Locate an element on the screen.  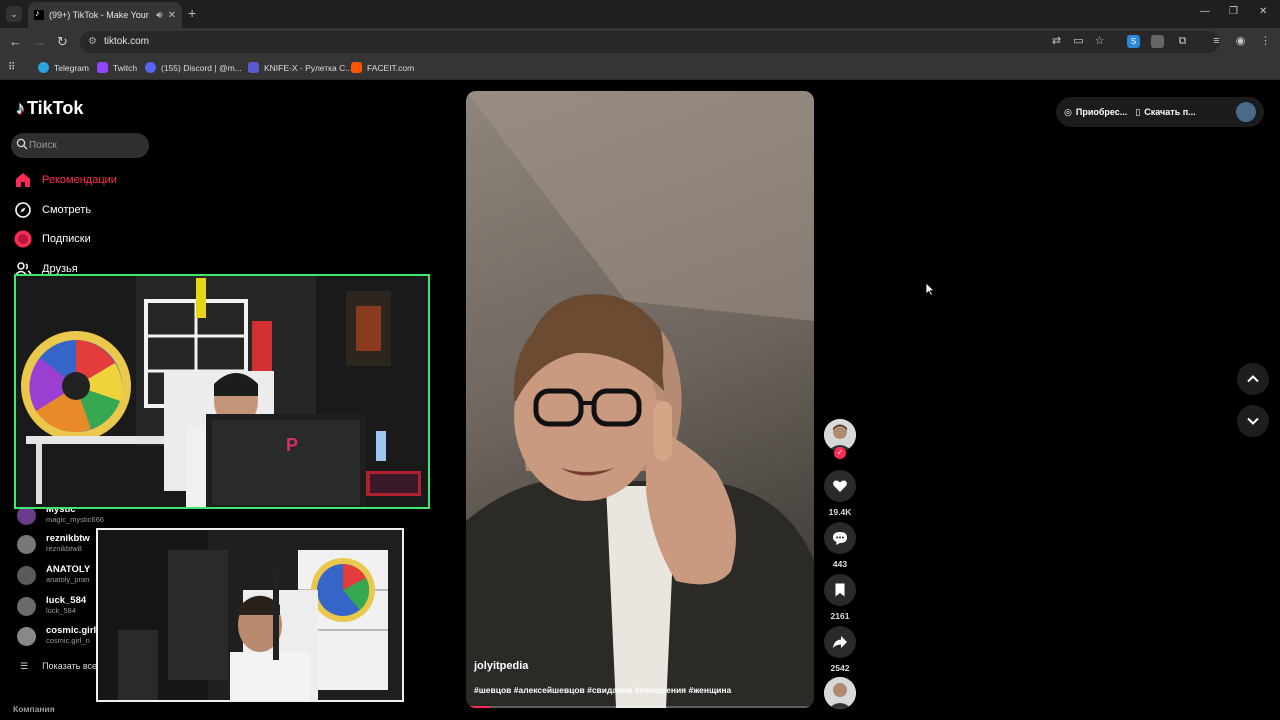
sound-disc-image is located at coordinates (840, 693).